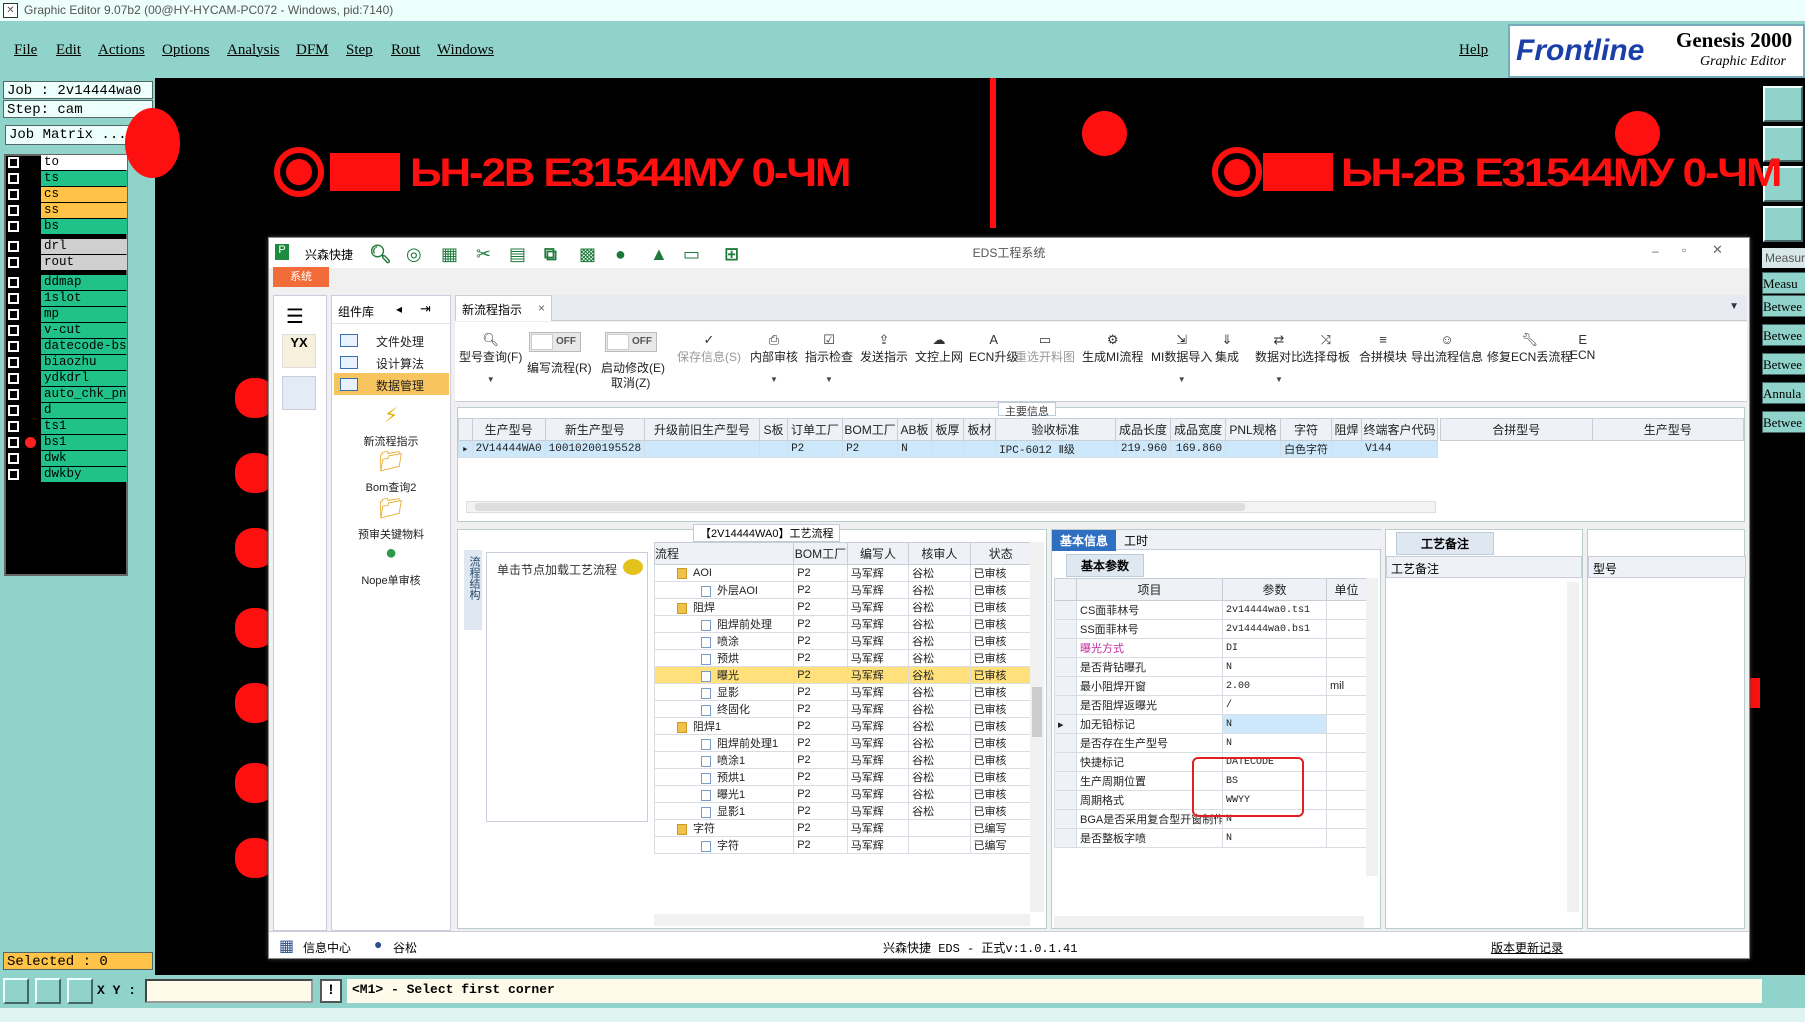 The width and height of the screenshot is (1805, 1022). What do you see at coordinates (1346, 589) in the screenshot?
I see `column-header: 单位` at bounding box center [1346, 589].